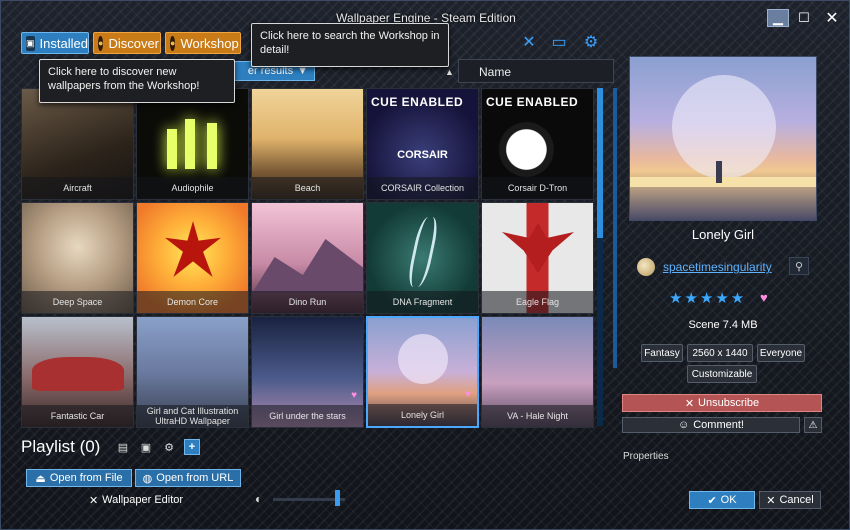 Image resolution: width=850 pixels, height=530 pixels. I want to click on equalizer-bar, so click(190, 144).